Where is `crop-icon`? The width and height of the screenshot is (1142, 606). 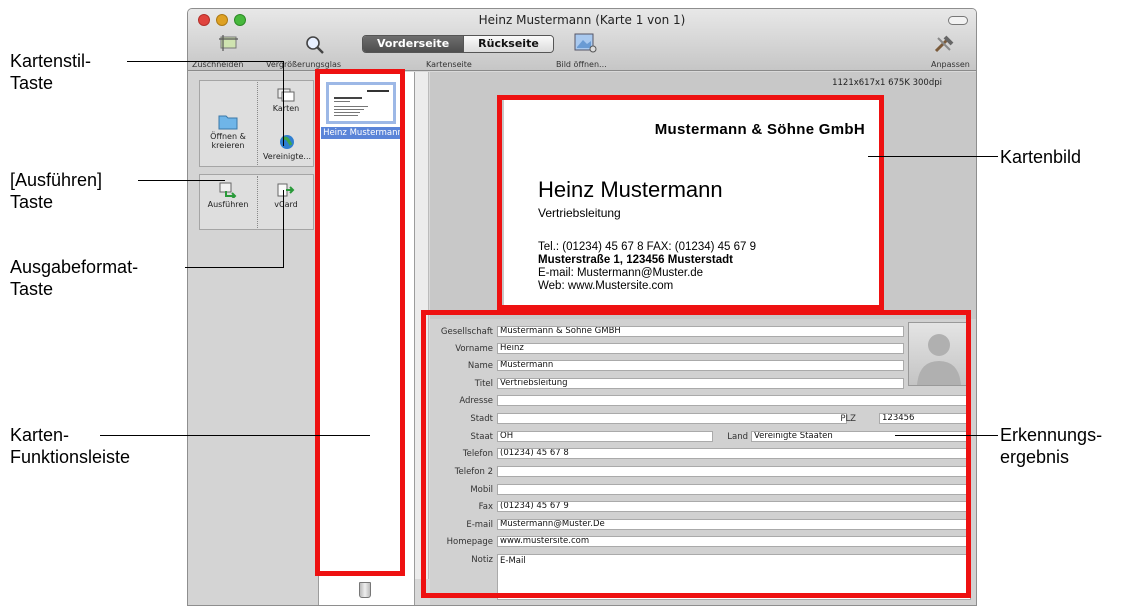 crop-icon is located at coordinates (229, 43).